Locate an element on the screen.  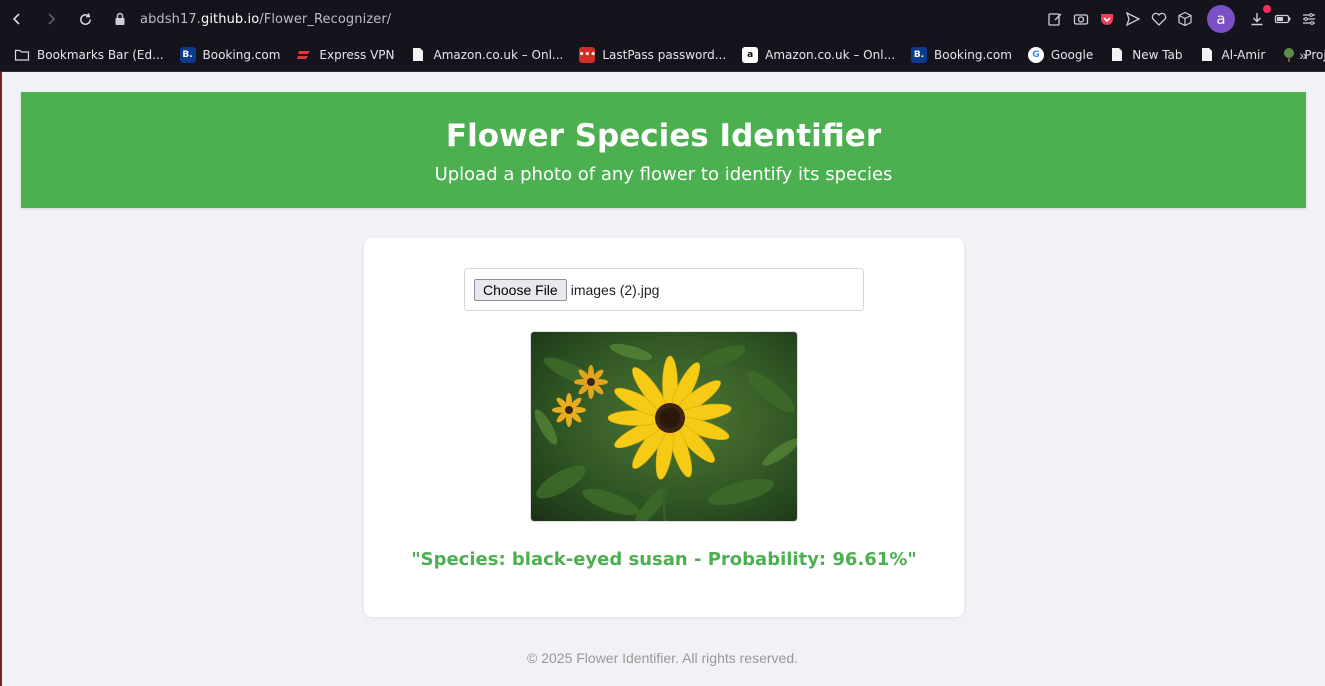
bookmark-google: G Google is located at coordinates (1060, 55).